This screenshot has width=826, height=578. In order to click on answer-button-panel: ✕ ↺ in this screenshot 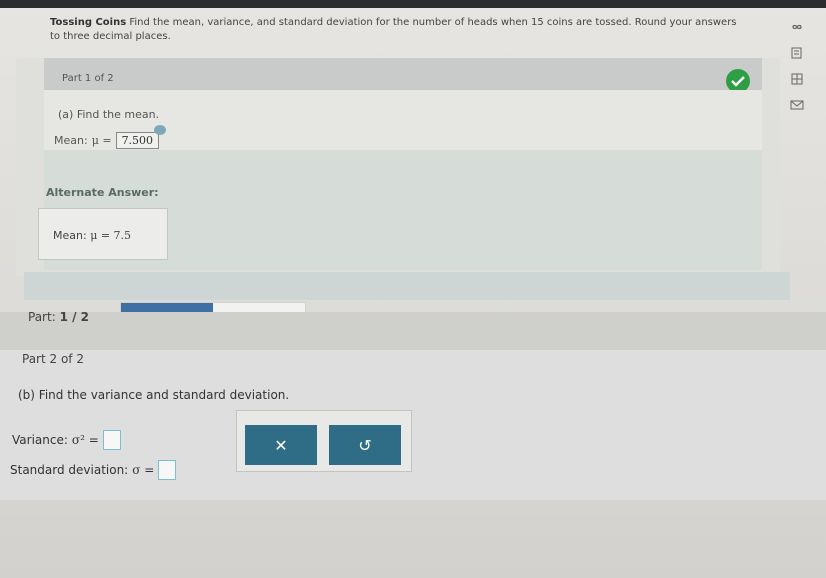, I will do `click(324, 441)`.